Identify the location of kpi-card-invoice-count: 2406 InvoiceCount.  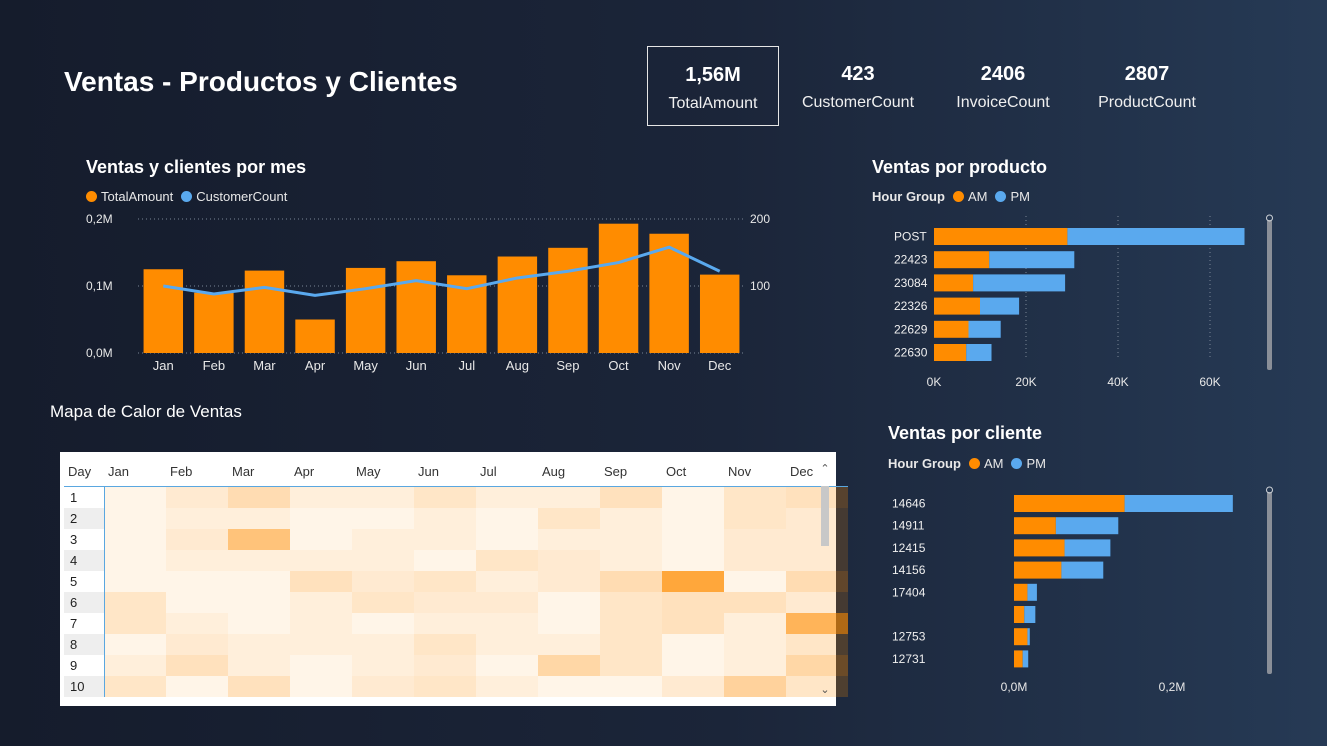
(1003, 86).